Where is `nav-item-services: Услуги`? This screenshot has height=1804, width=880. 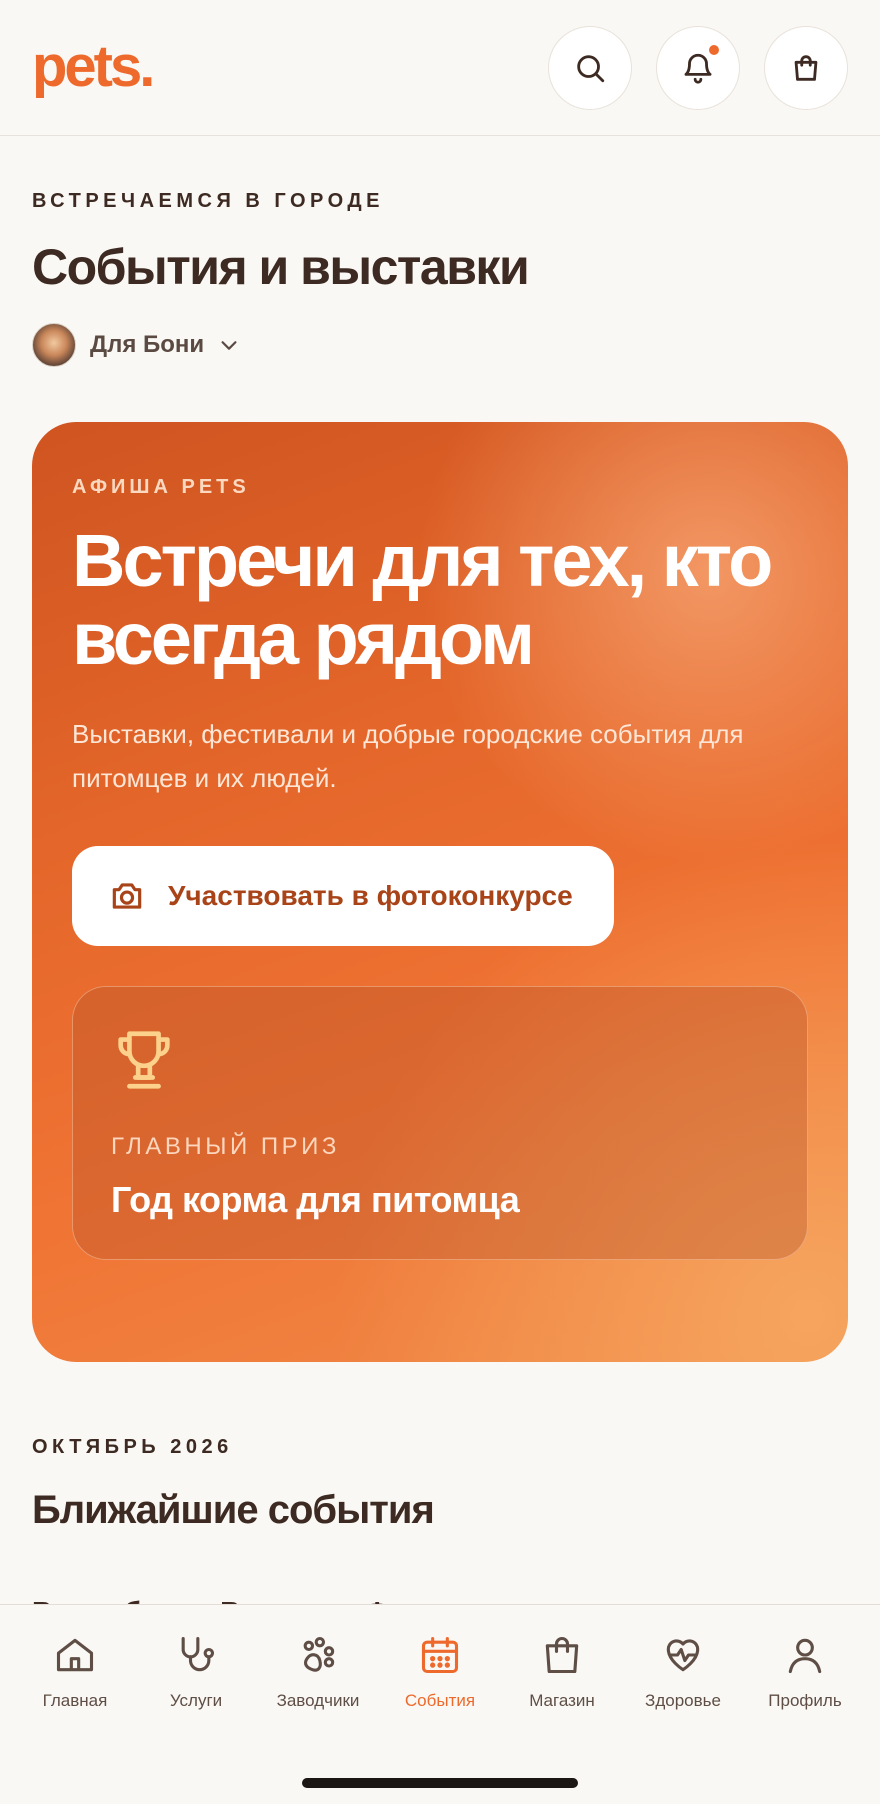
nav-item-services: Услуги is located at coordinates (196, 1681).